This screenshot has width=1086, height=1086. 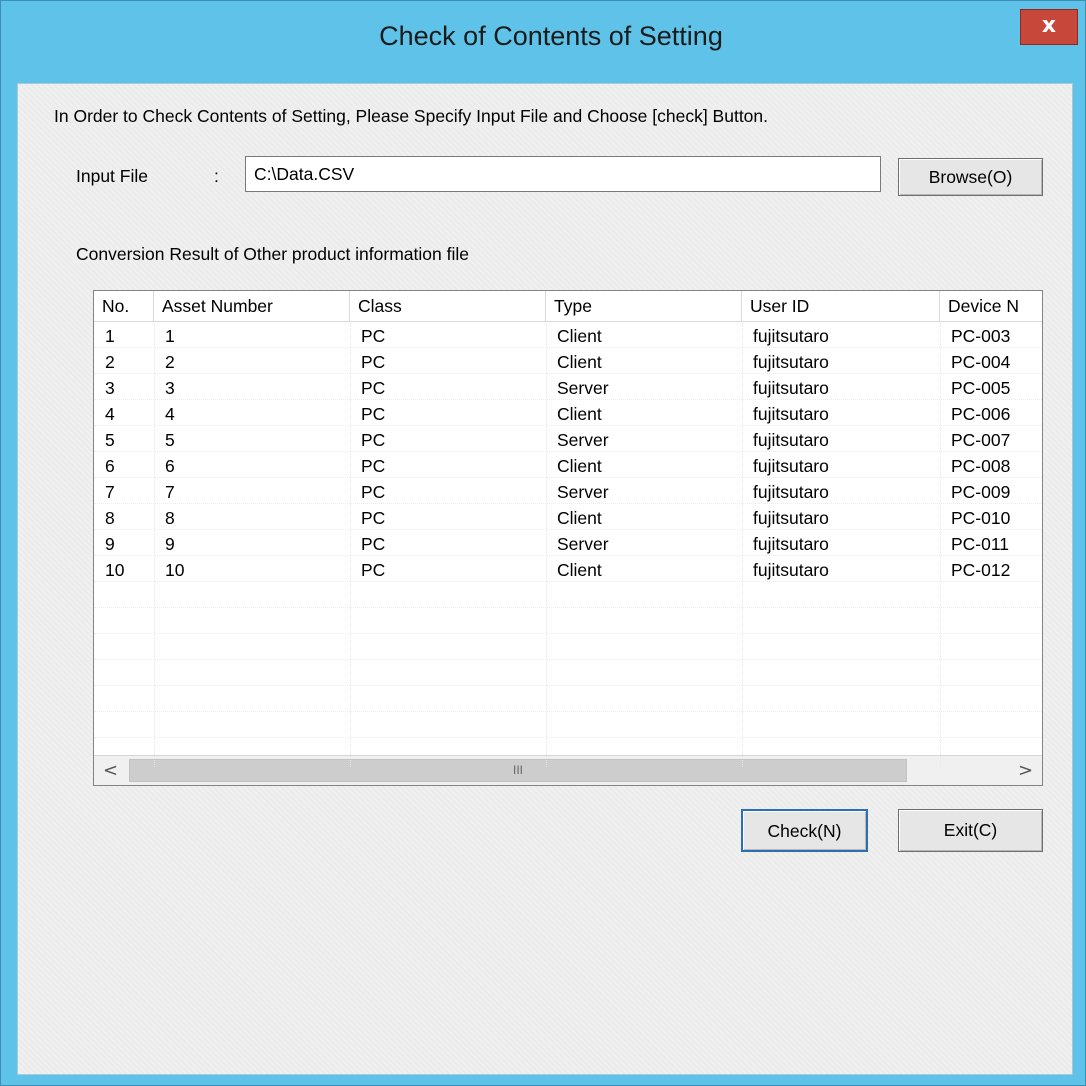 What do you see at coordinates (551, 36) in the screenshot?
I see `dialog-title: Check of Contents of Setting` at bounding box center [551, 36].